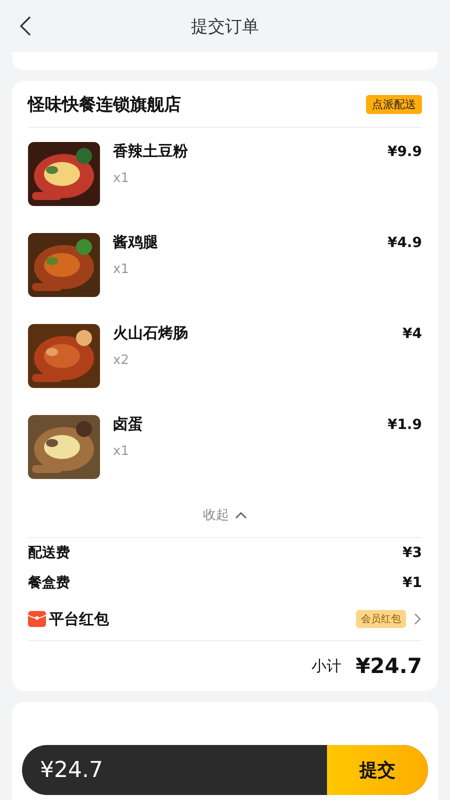  What do you see at coordinates (404, 426) in the screenshot?
I see `item-price: ¥1.9` at bounding box center [404, 426].